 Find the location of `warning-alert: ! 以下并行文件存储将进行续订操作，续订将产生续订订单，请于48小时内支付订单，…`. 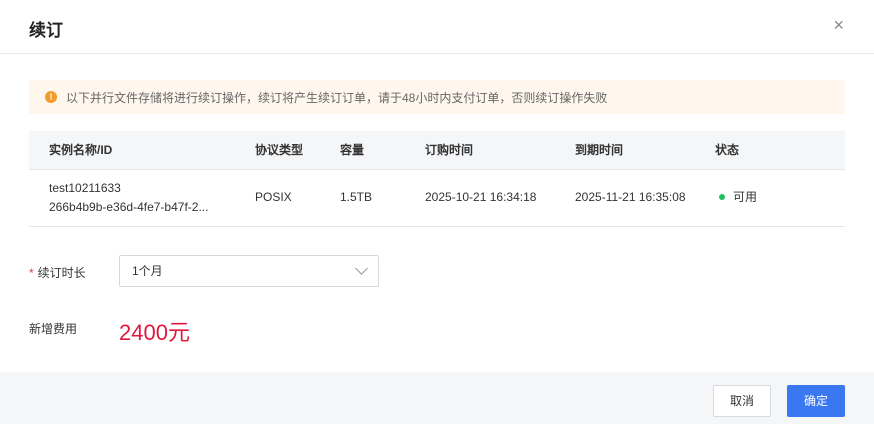

warning-alert: ! 以下并行文件存储将进行续订操作，续订将产生续订订单，请于48小时内支付订单，… is located at coordinates (437, 97).